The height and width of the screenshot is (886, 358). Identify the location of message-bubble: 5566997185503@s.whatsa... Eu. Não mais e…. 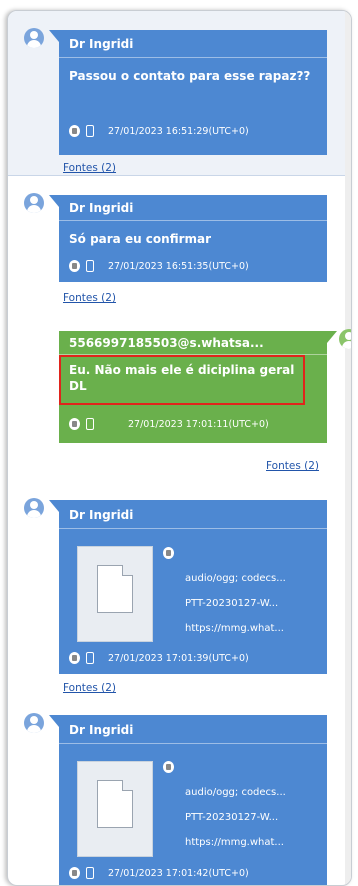
(198, 387).